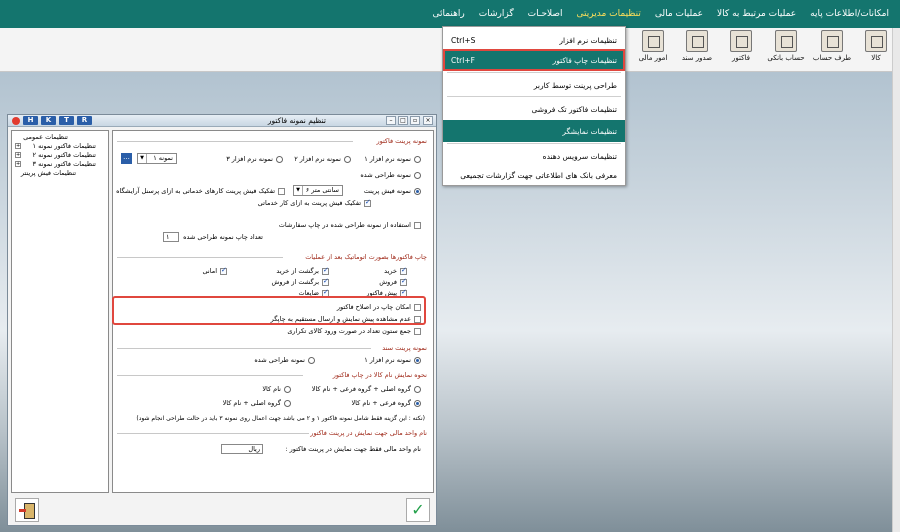 This screenshot has height=532, width=900. Describe the element at coordinates (27, 510) in the screenshot. I see `exit-button` at that location.